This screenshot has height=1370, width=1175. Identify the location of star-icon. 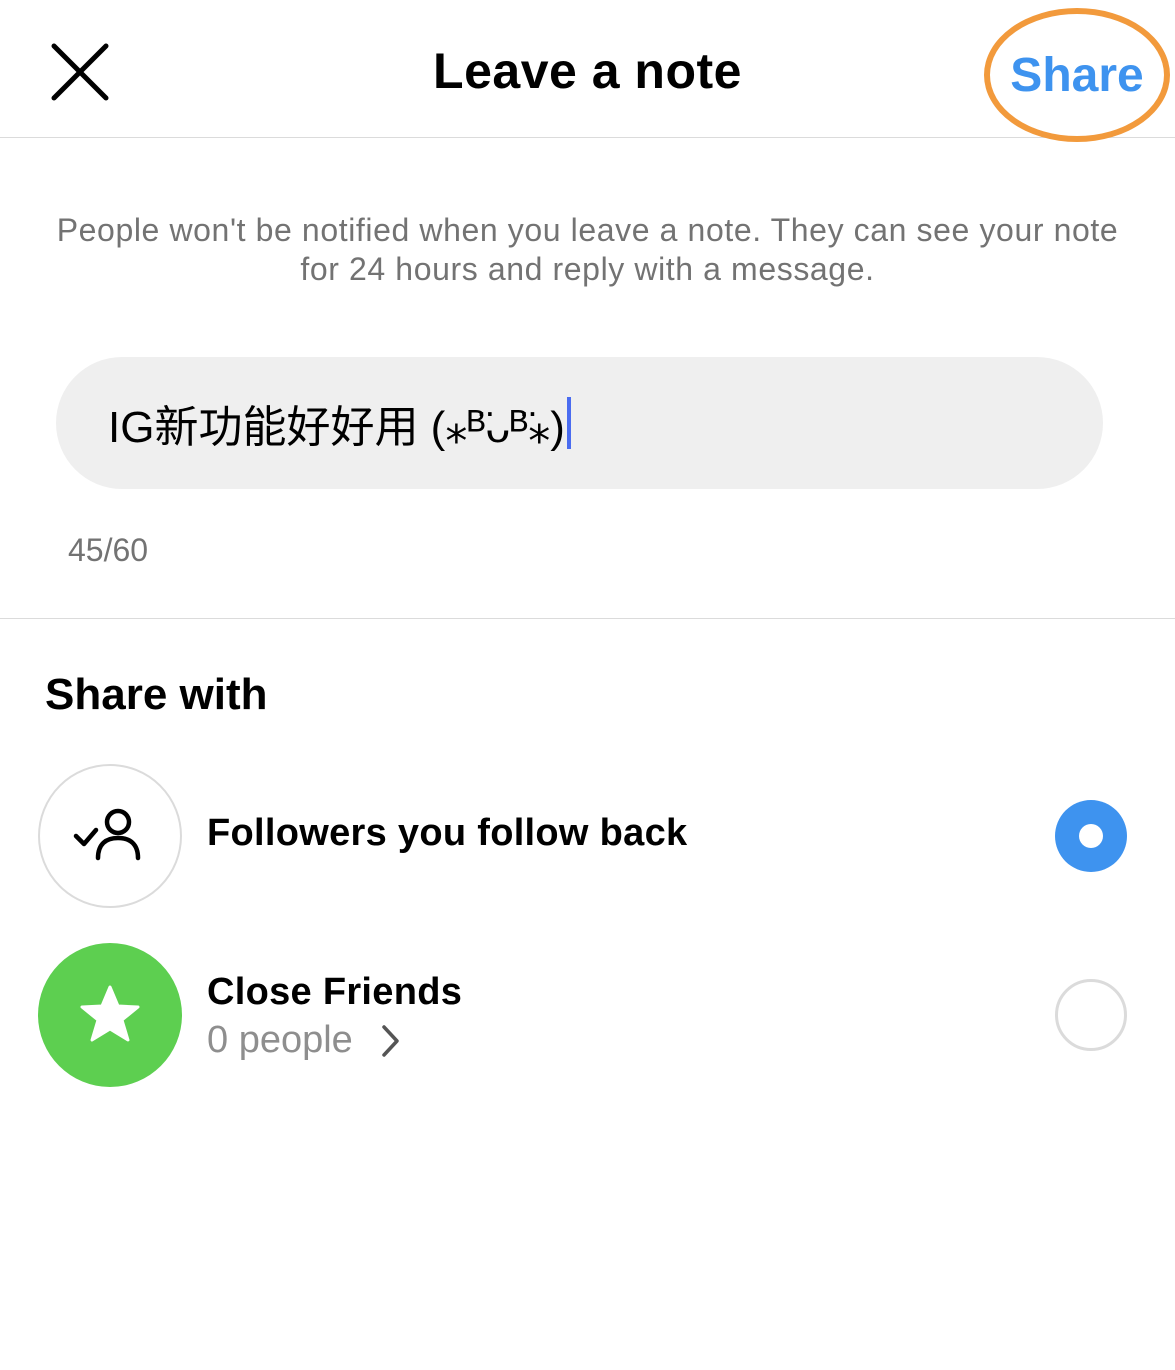
(110, 1013).